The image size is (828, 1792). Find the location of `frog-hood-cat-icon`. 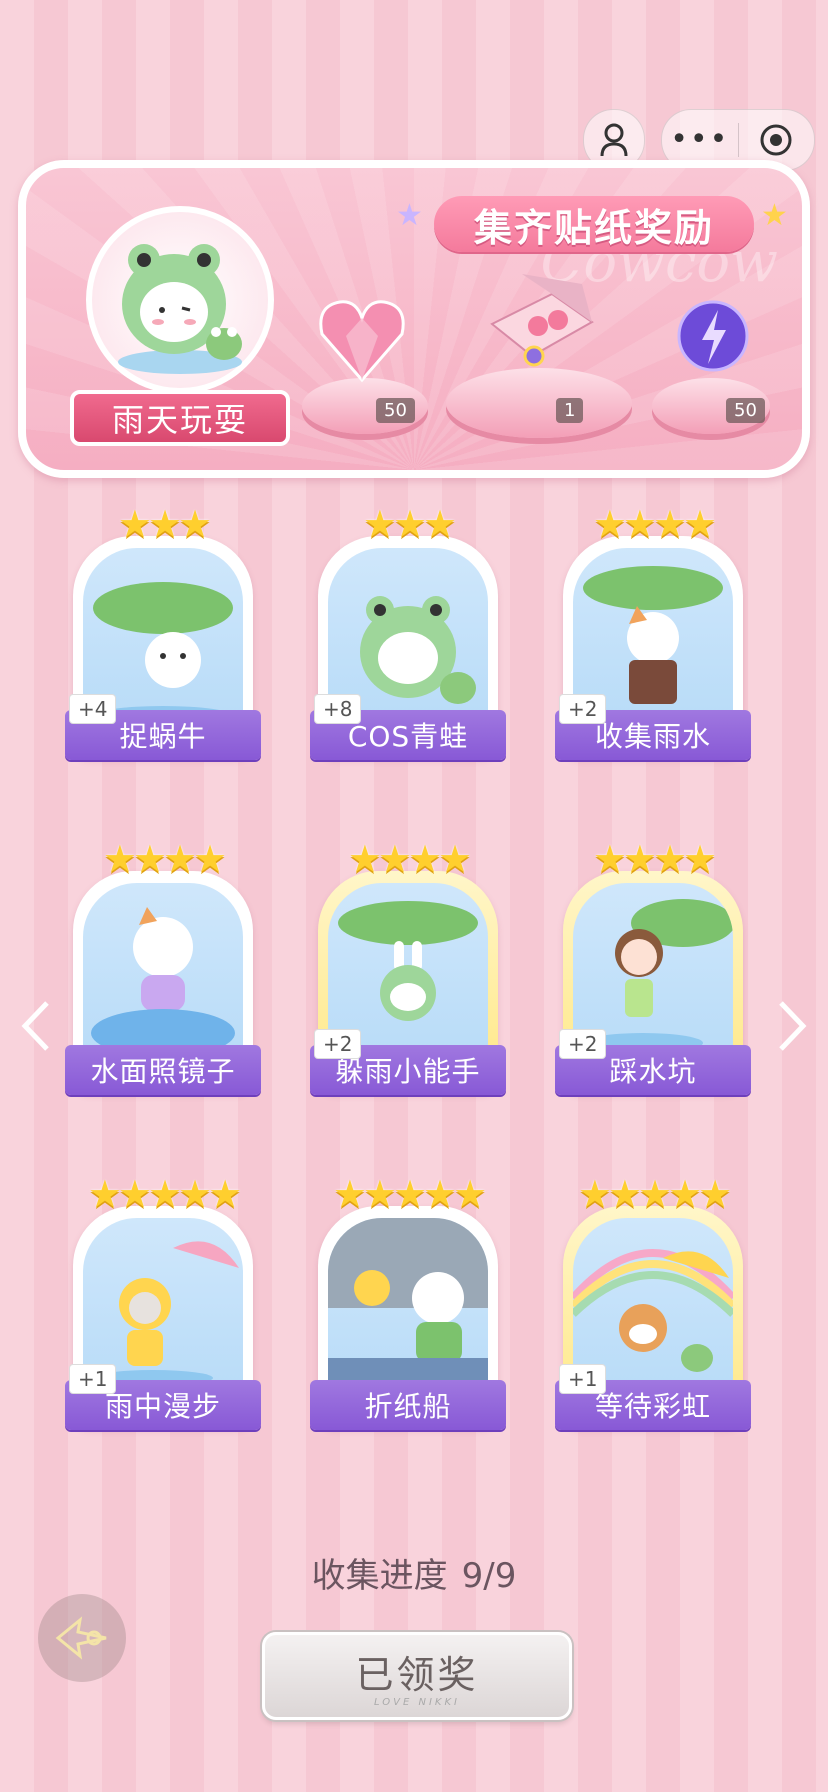

frog-hood-cat-icon is located at coordinates (180, 309).